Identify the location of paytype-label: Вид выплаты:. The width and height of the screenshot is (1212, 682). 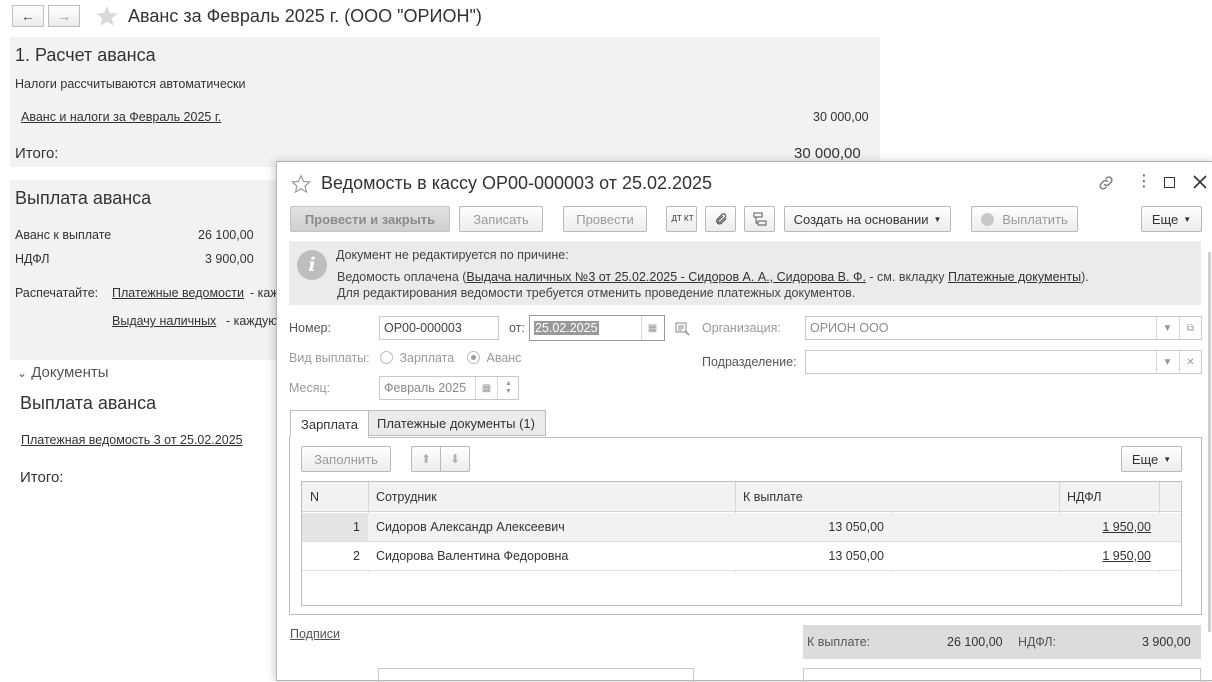
(329, 358).